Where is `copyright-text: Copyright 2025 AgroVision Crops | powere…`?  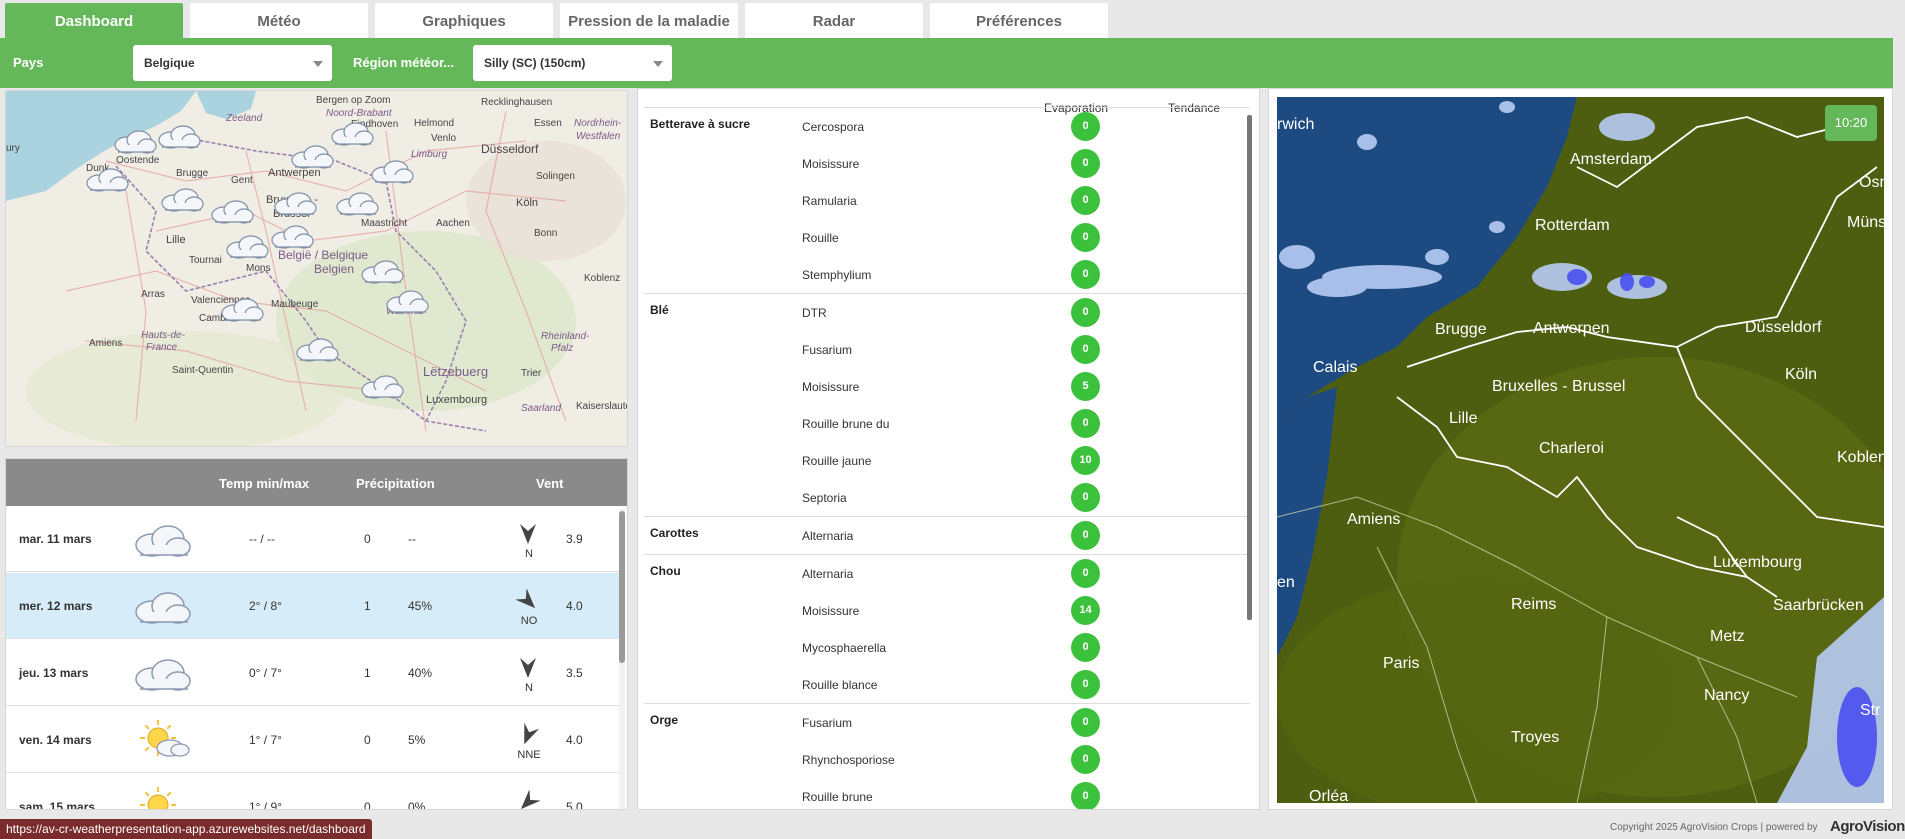 copyright-text: Copyright 2025 AgroVision Crops | powere… is located at coordinates (1714, 827).